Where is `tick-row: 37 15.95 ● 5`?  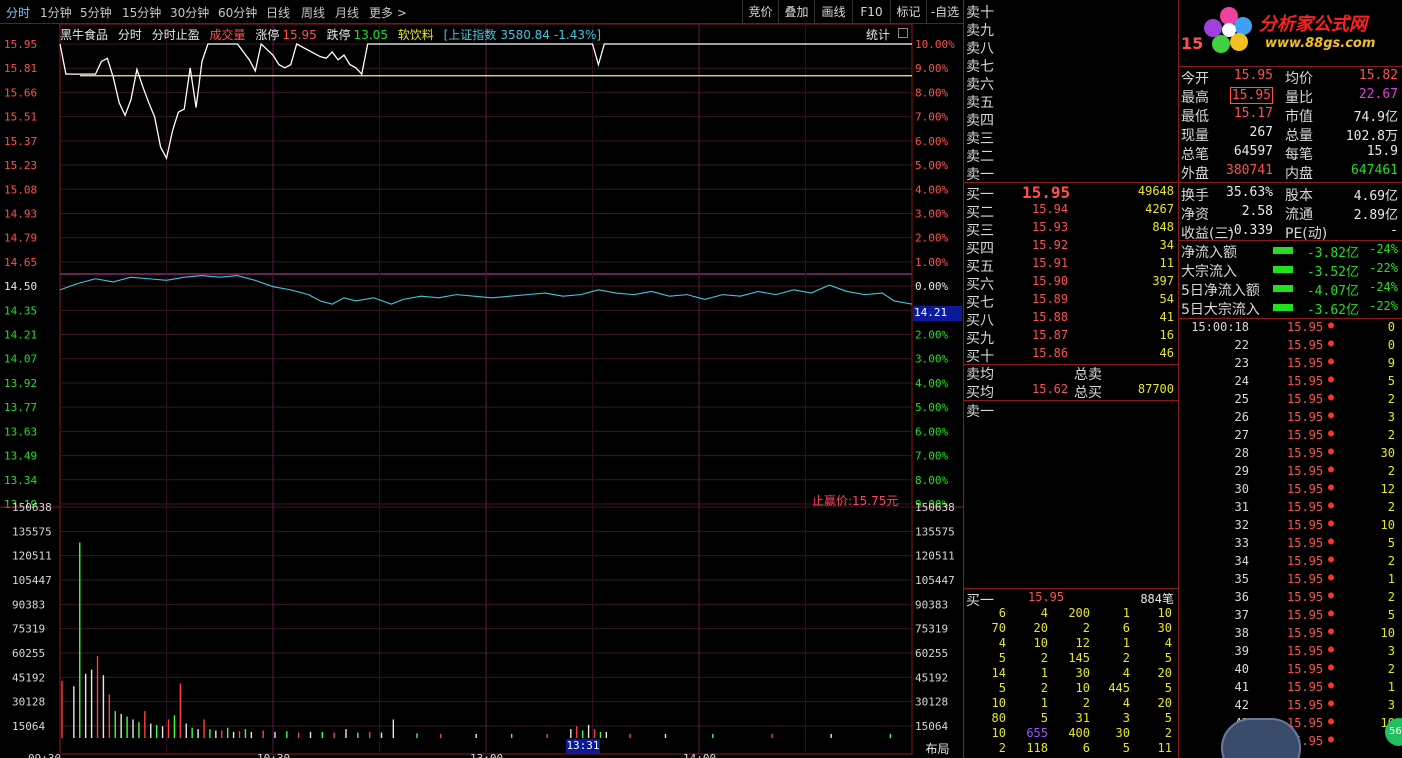 tick-row: 37 15.95 ● 5 is located at coordinates (1290, 617).